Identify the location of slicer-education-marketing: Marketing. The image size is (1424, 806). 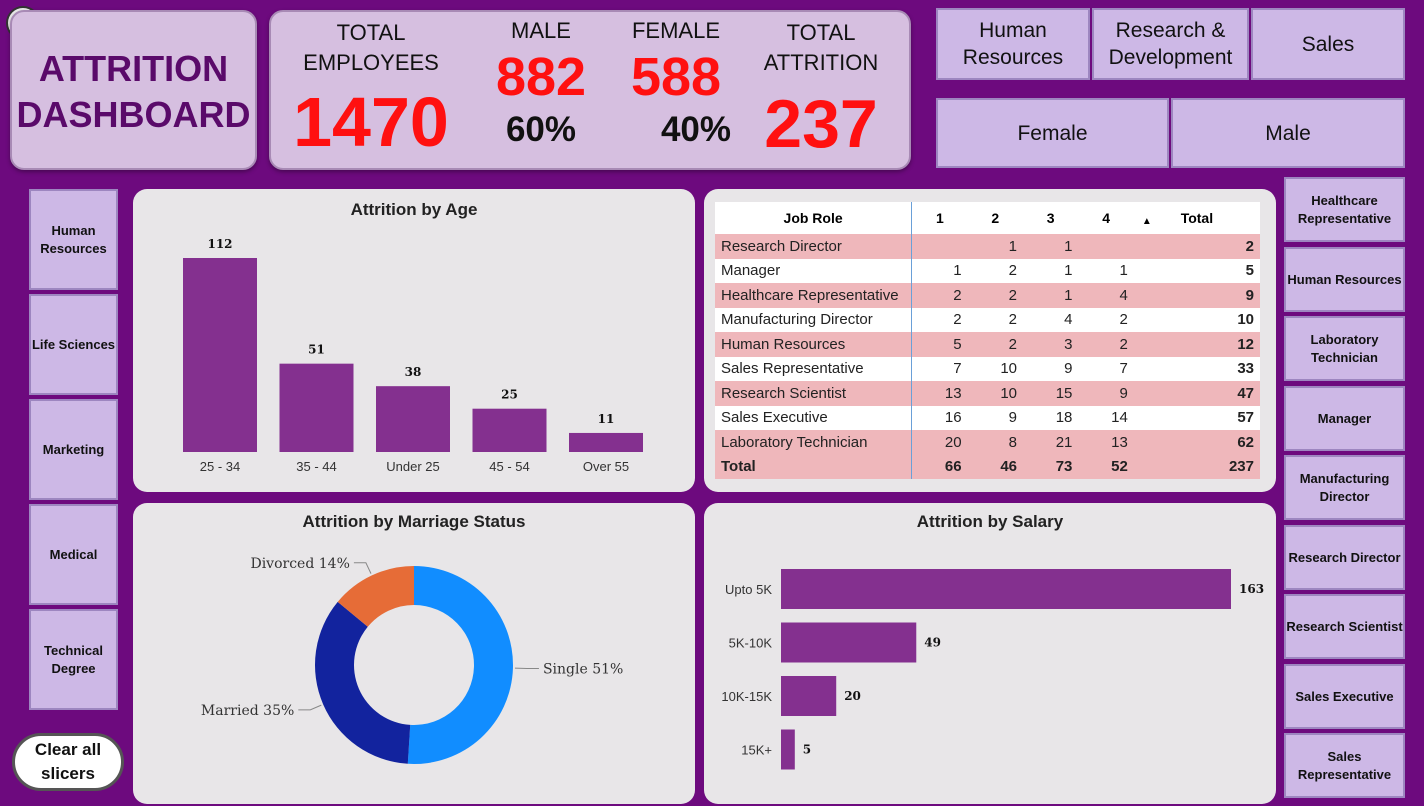
(73, 449).